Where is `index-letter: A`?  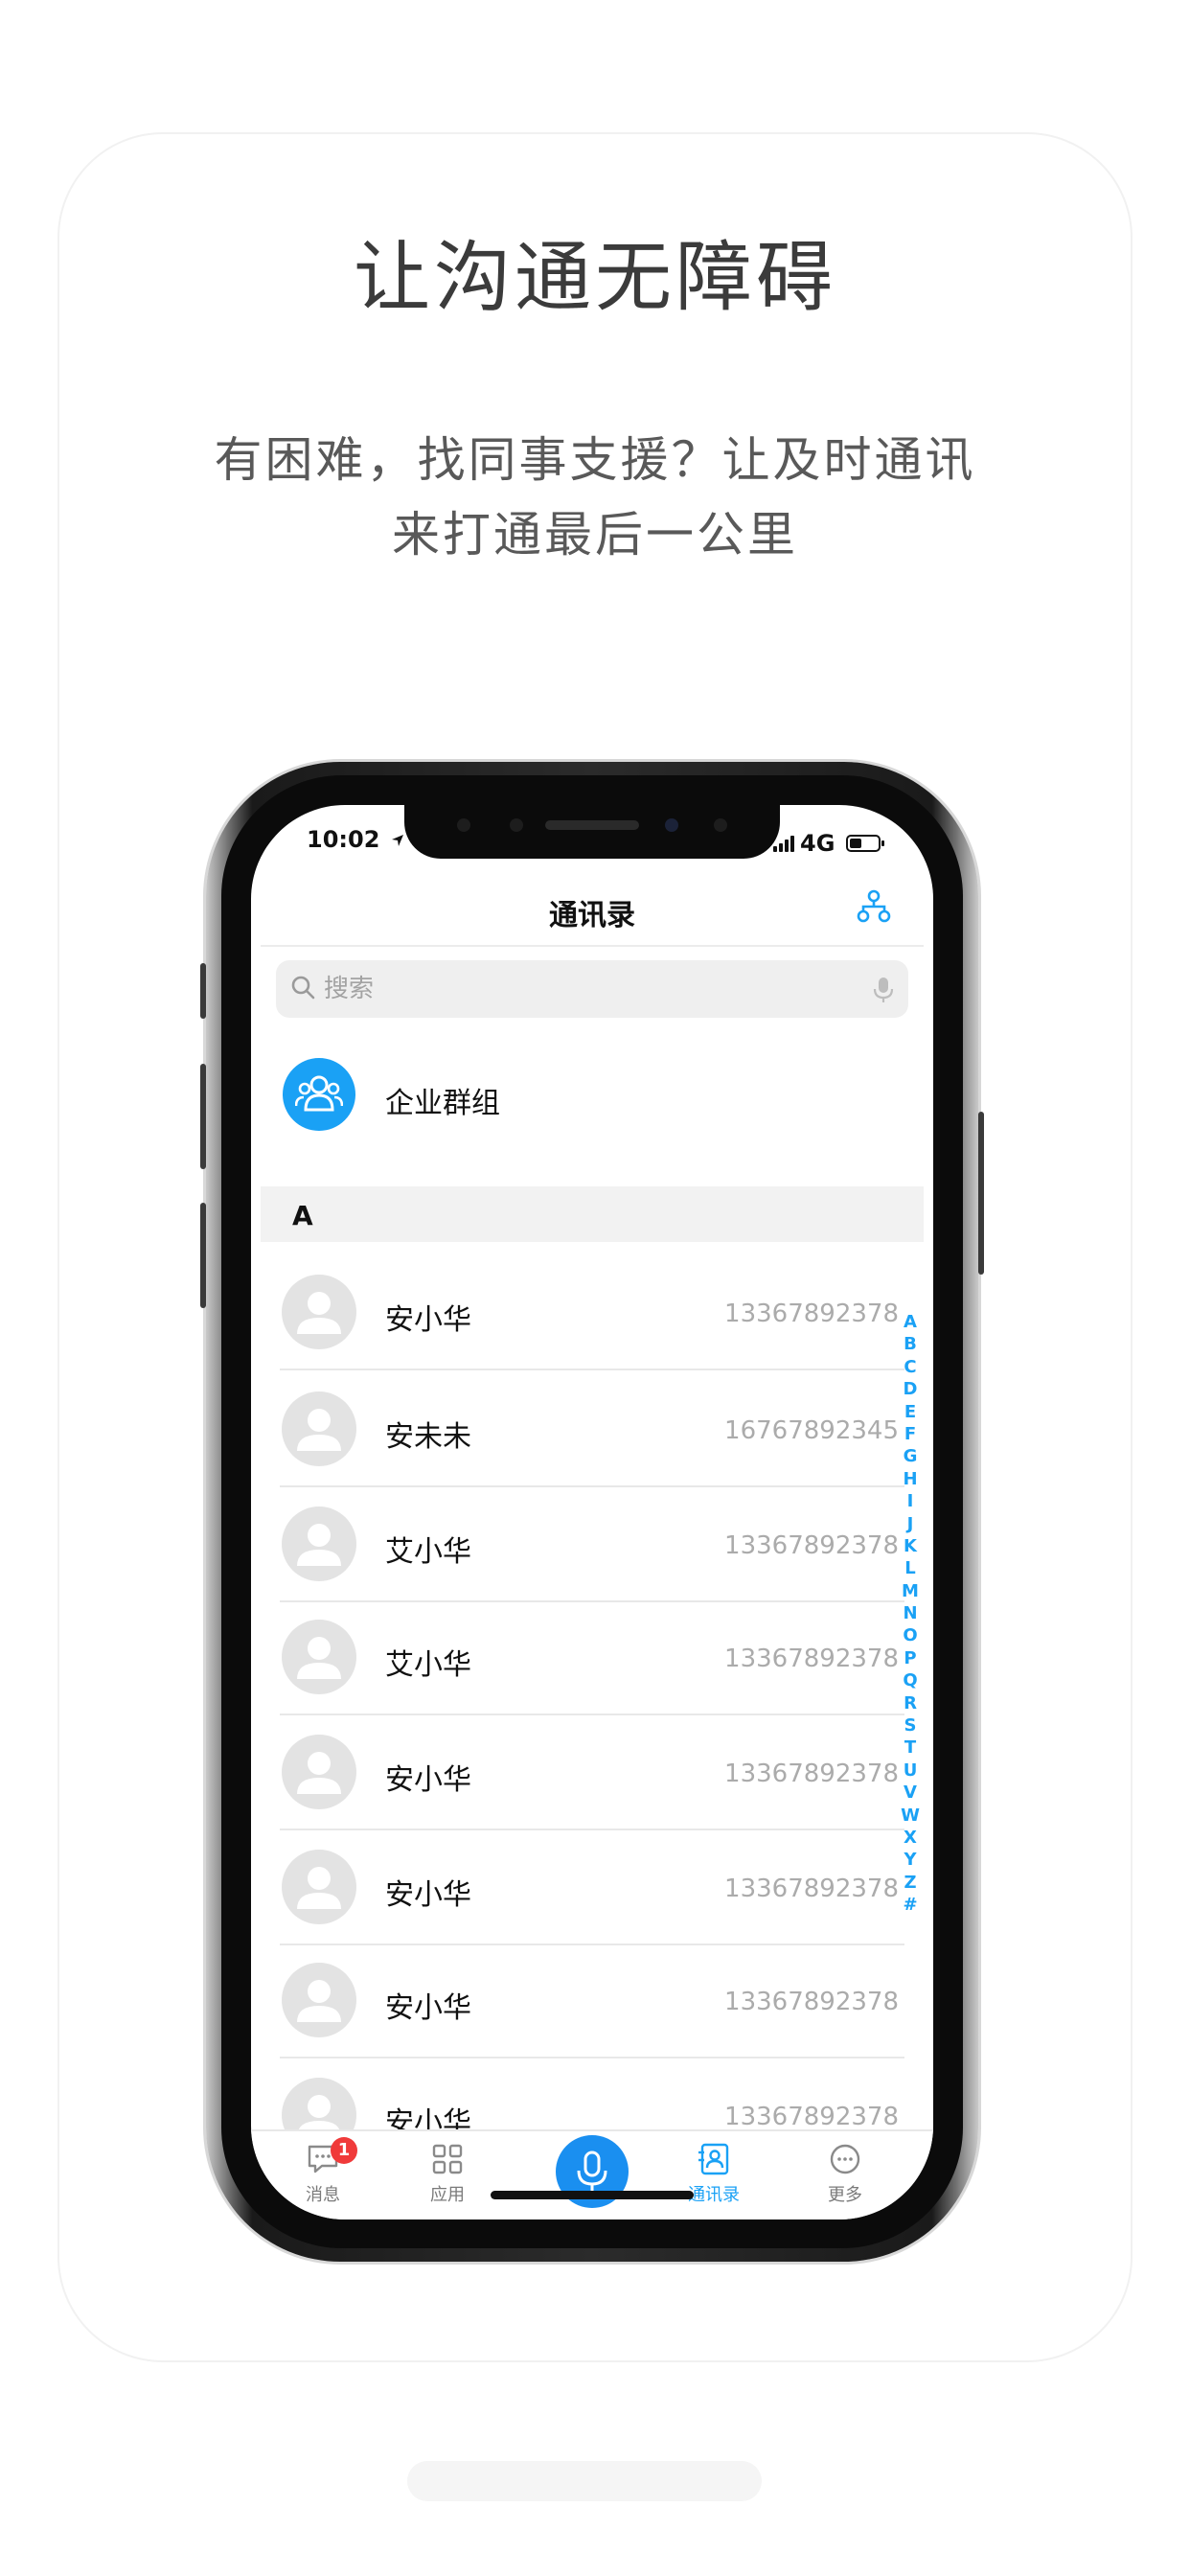
index-letter: A is located at coordinates (911, 1322).